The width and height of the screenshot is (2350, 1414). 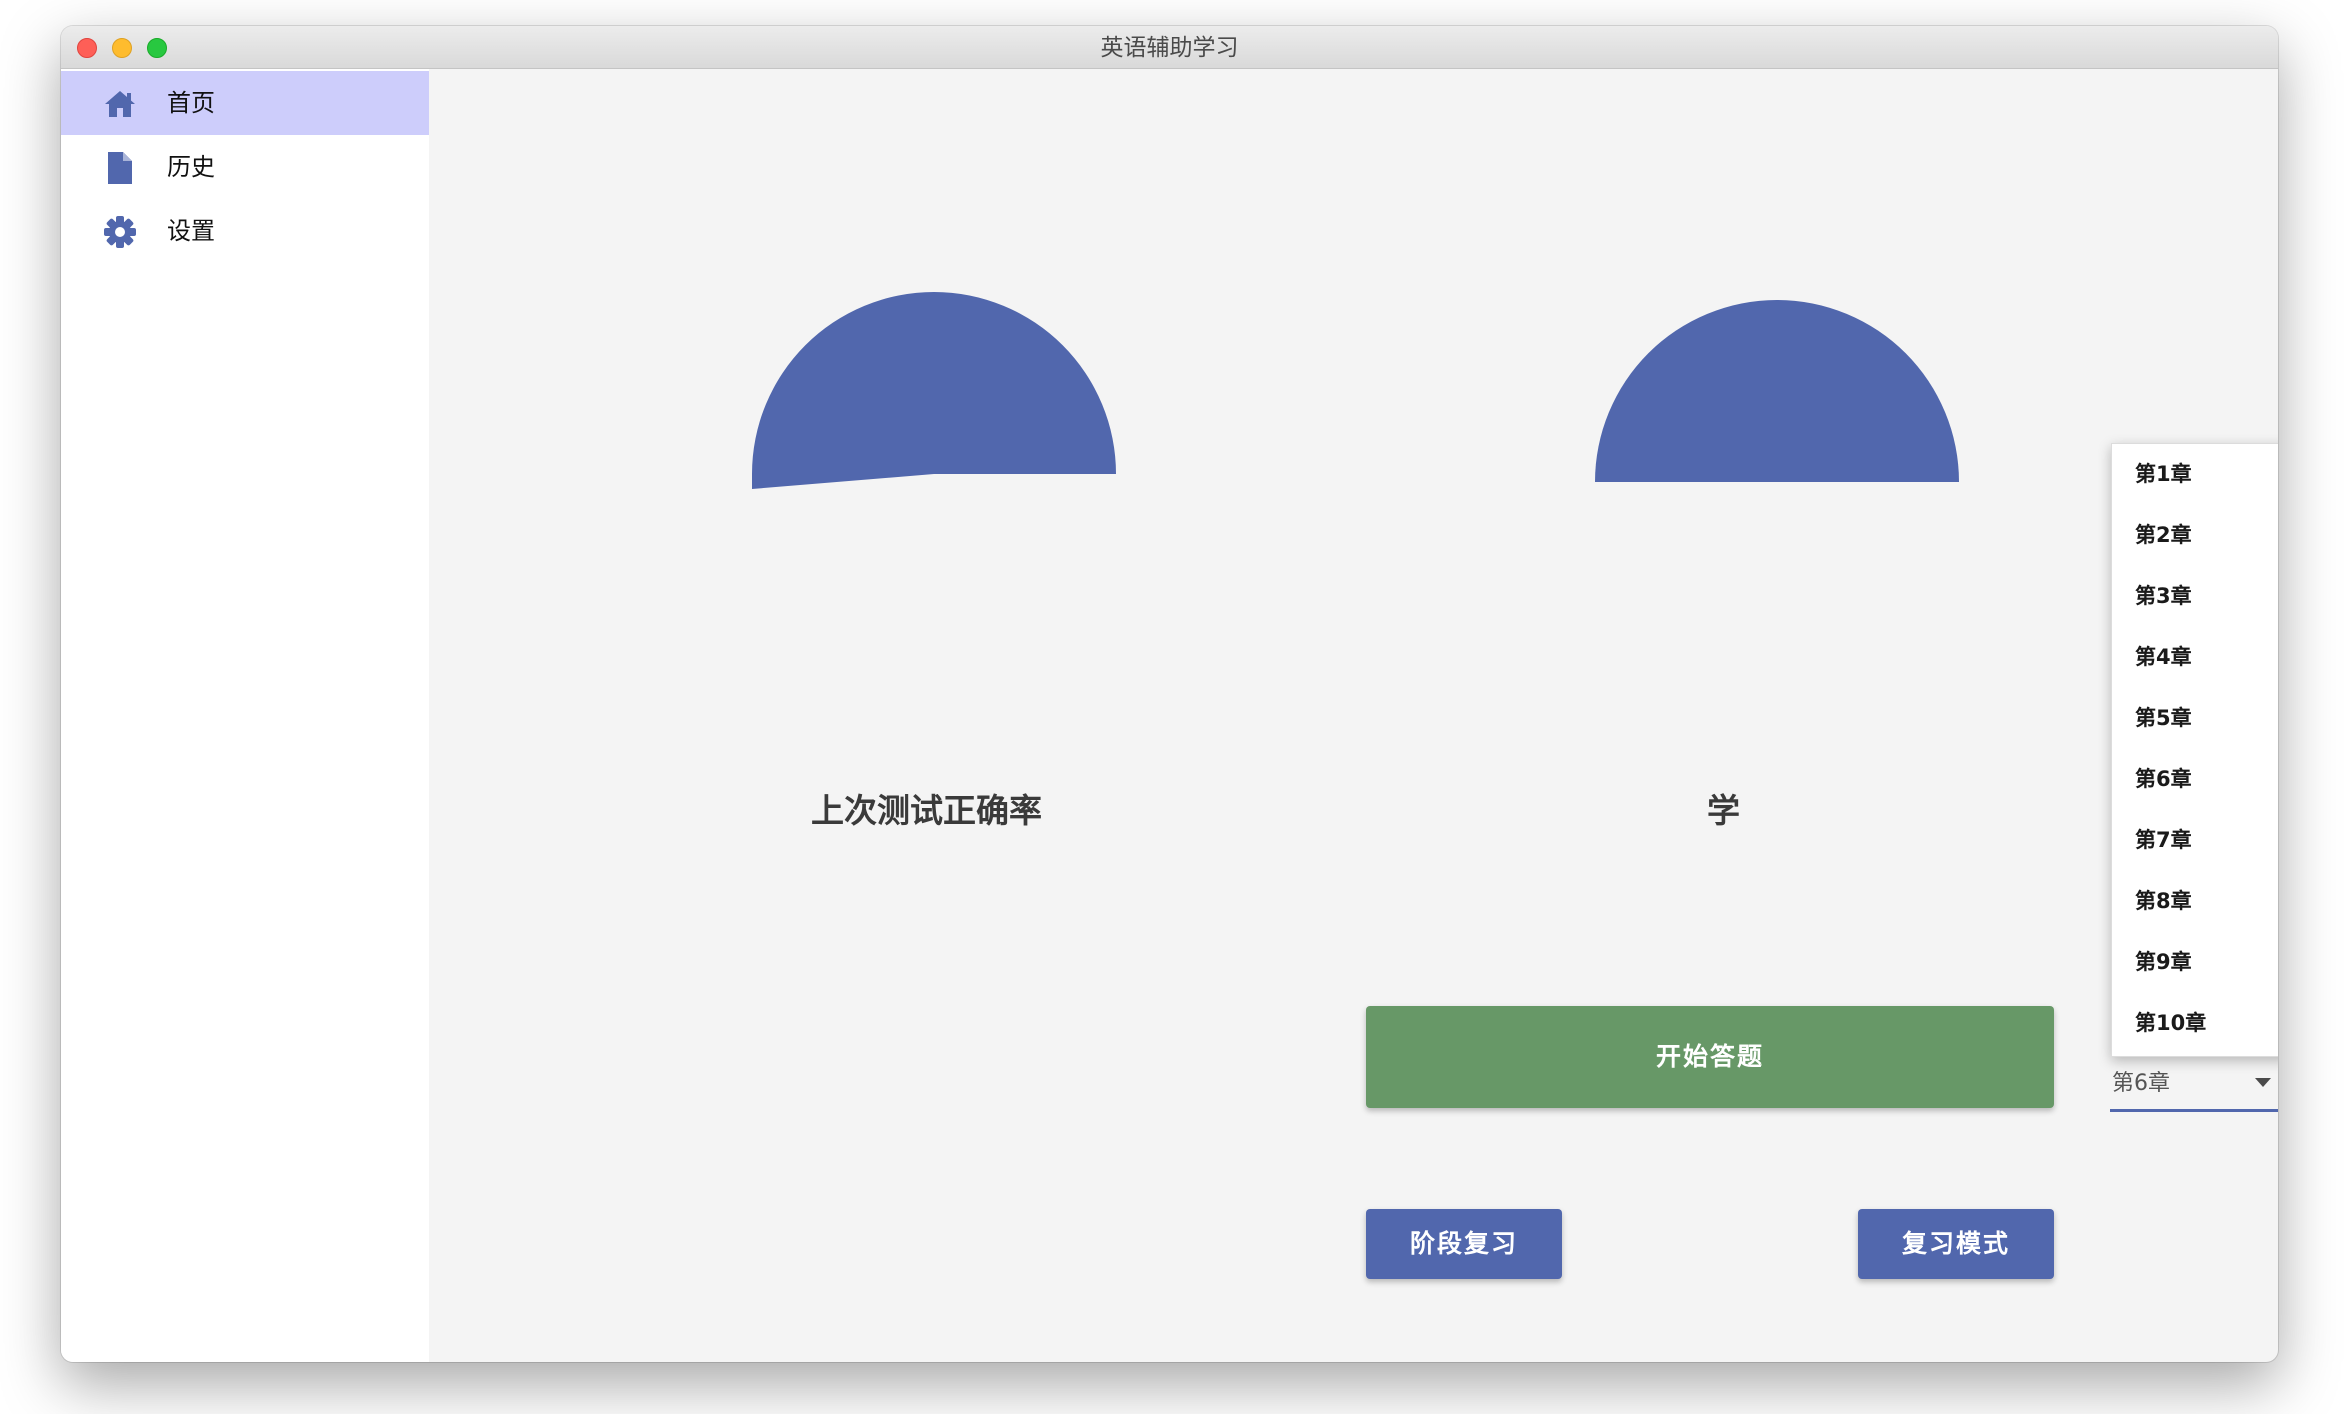 I want to click on chapter-select: 第6章, so click(x=2194, y=1085).